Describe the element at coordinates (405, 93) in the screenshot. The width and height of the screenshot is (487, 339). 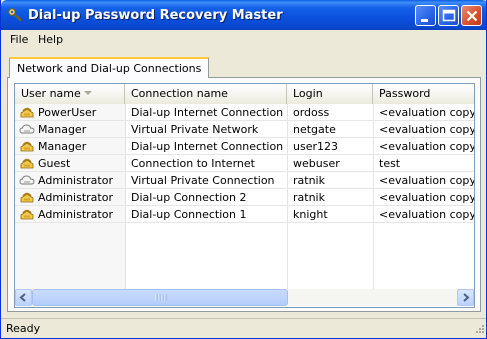
I see `column-header-label: Password` at that location.